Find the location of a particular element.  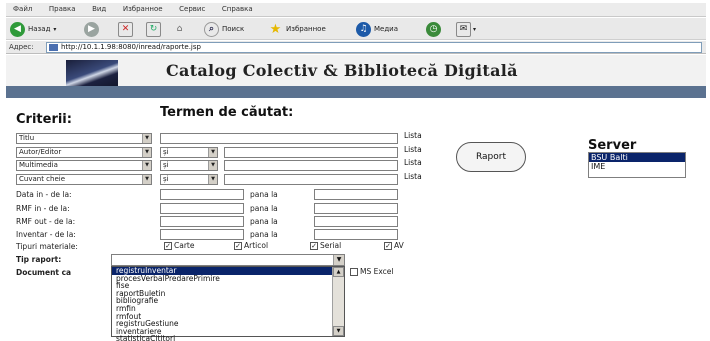

tip-raport-select: ▼ is located at coordinates (228, 260).